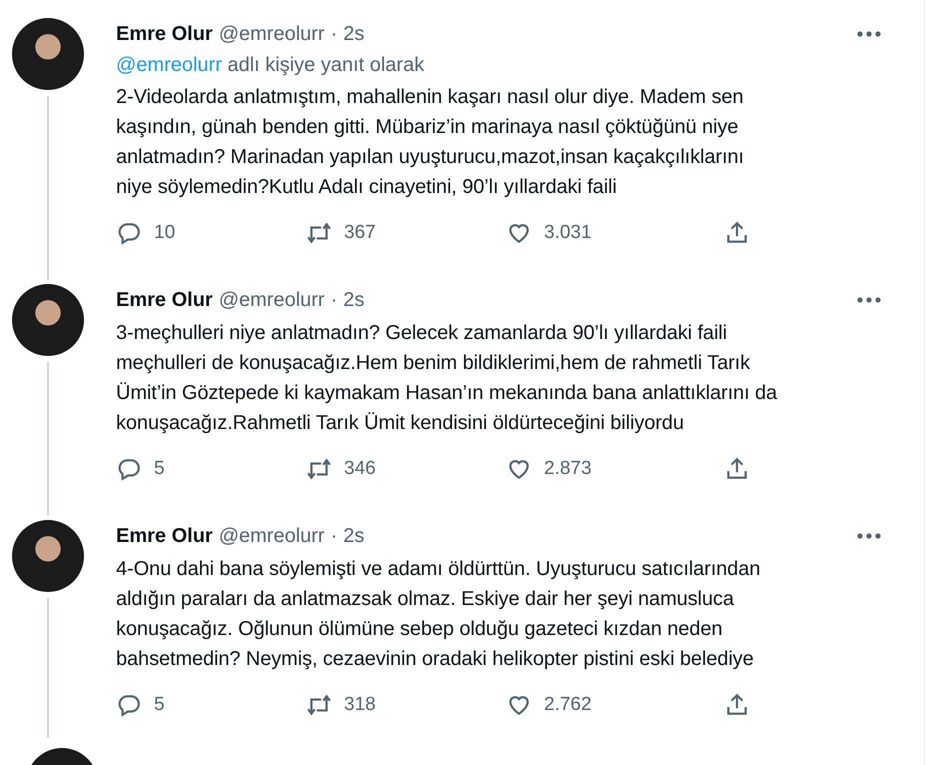  Describe the element at coordinates (360, 233) in the screenshot. I see `retweet-count: 367` at that location.